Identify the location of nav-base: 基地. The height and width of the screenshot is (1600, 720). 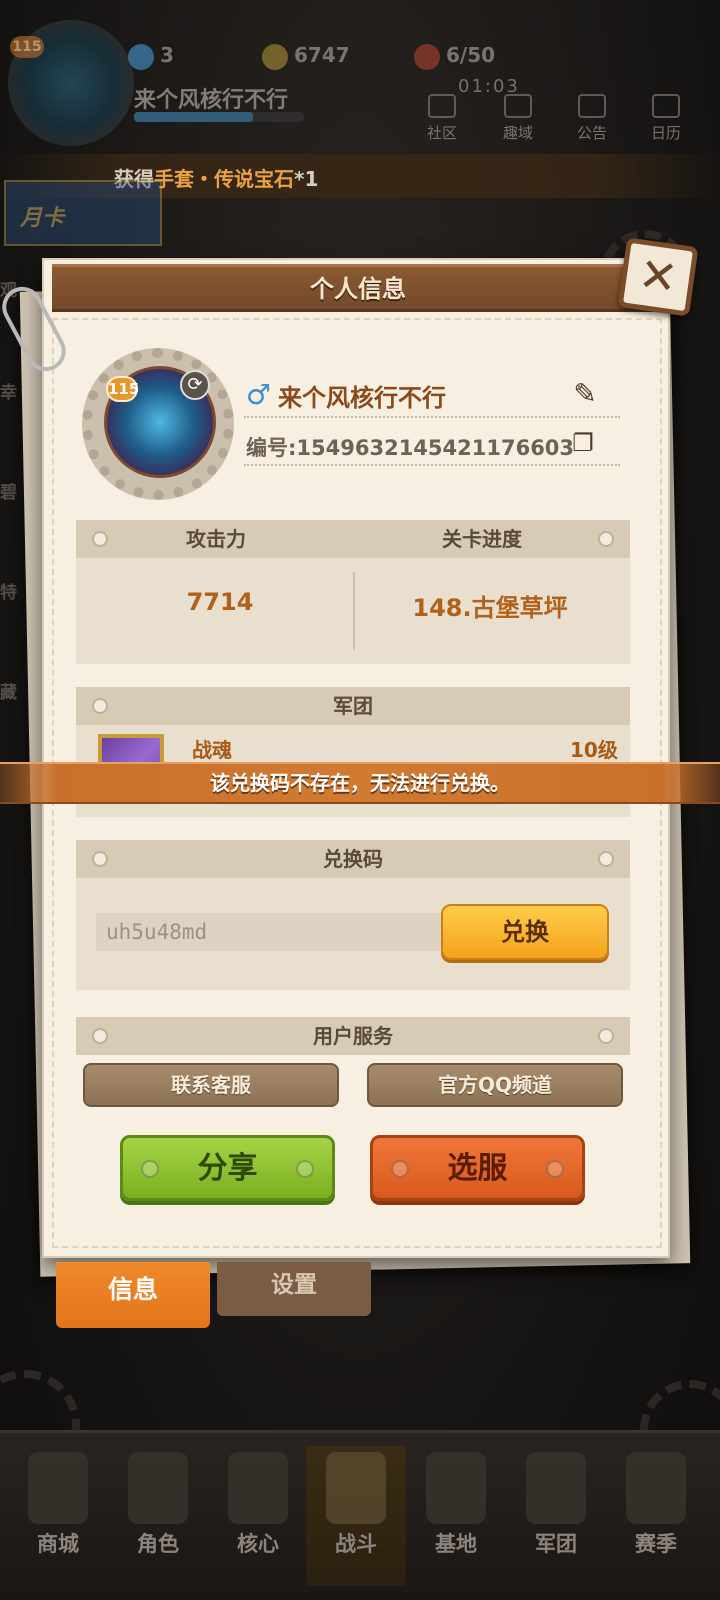
(456, 1516).